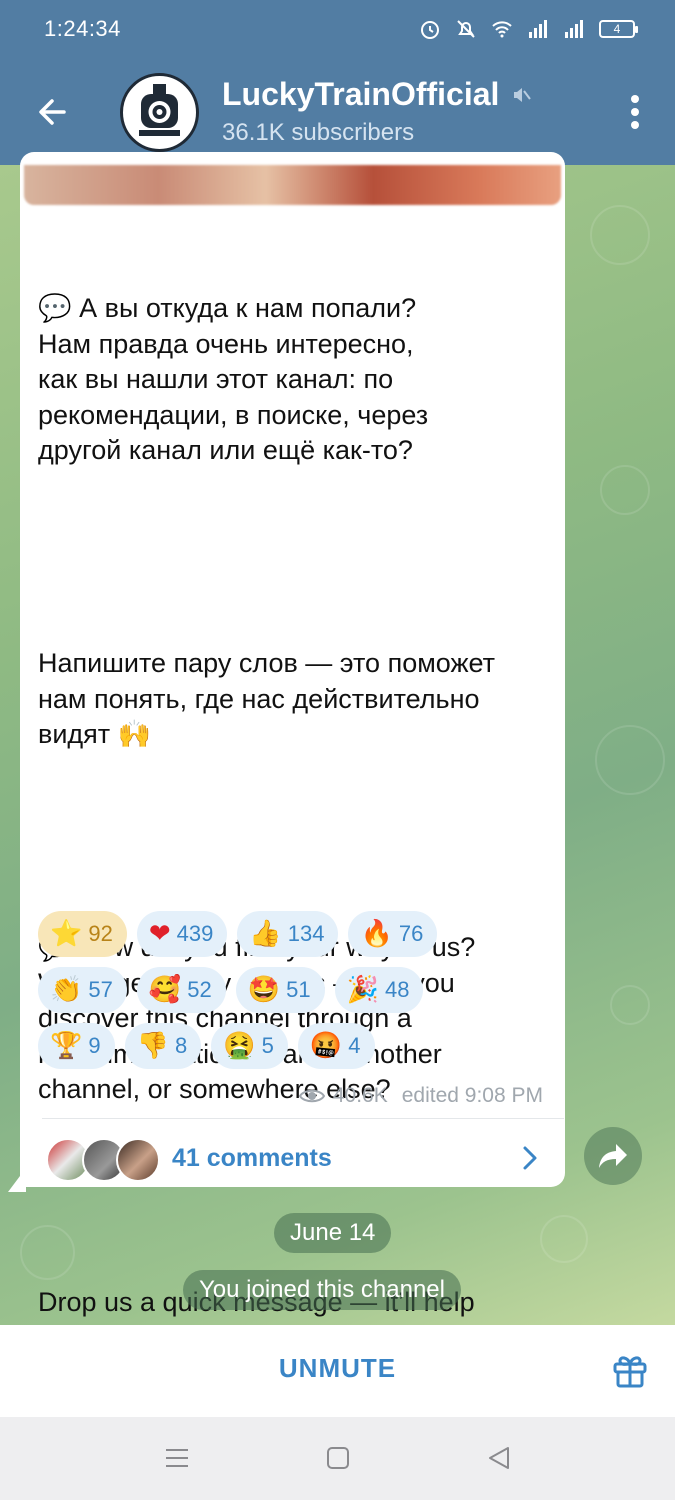 The image size is (675, 1500). Describe the element at coordinates (326, 1046) in the screenshot. I see `cursing-face-icon: 🤬` at that location.